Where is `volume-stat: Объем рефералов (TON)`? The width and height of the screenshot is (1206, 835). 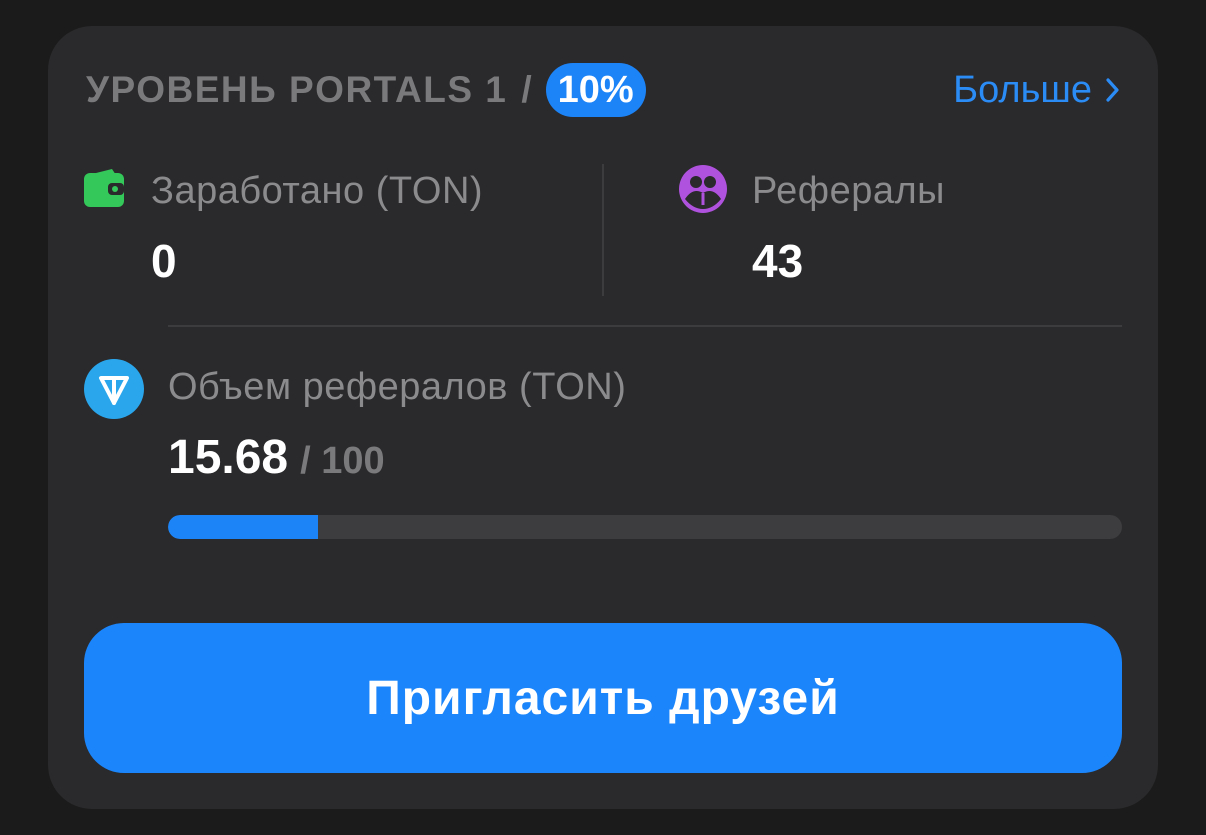
volume-stat: Объем рефералов (TON) is located at coordinates (397, 387).